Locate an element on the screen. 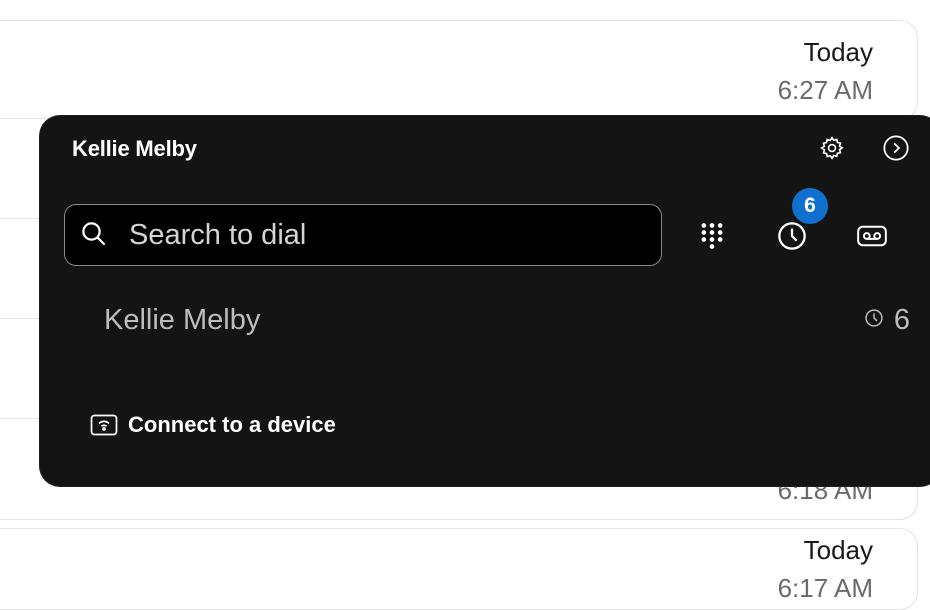 Image resolution: width=930 pixels, height=610 pixels. device-icon is located at coordinates (104, 425).